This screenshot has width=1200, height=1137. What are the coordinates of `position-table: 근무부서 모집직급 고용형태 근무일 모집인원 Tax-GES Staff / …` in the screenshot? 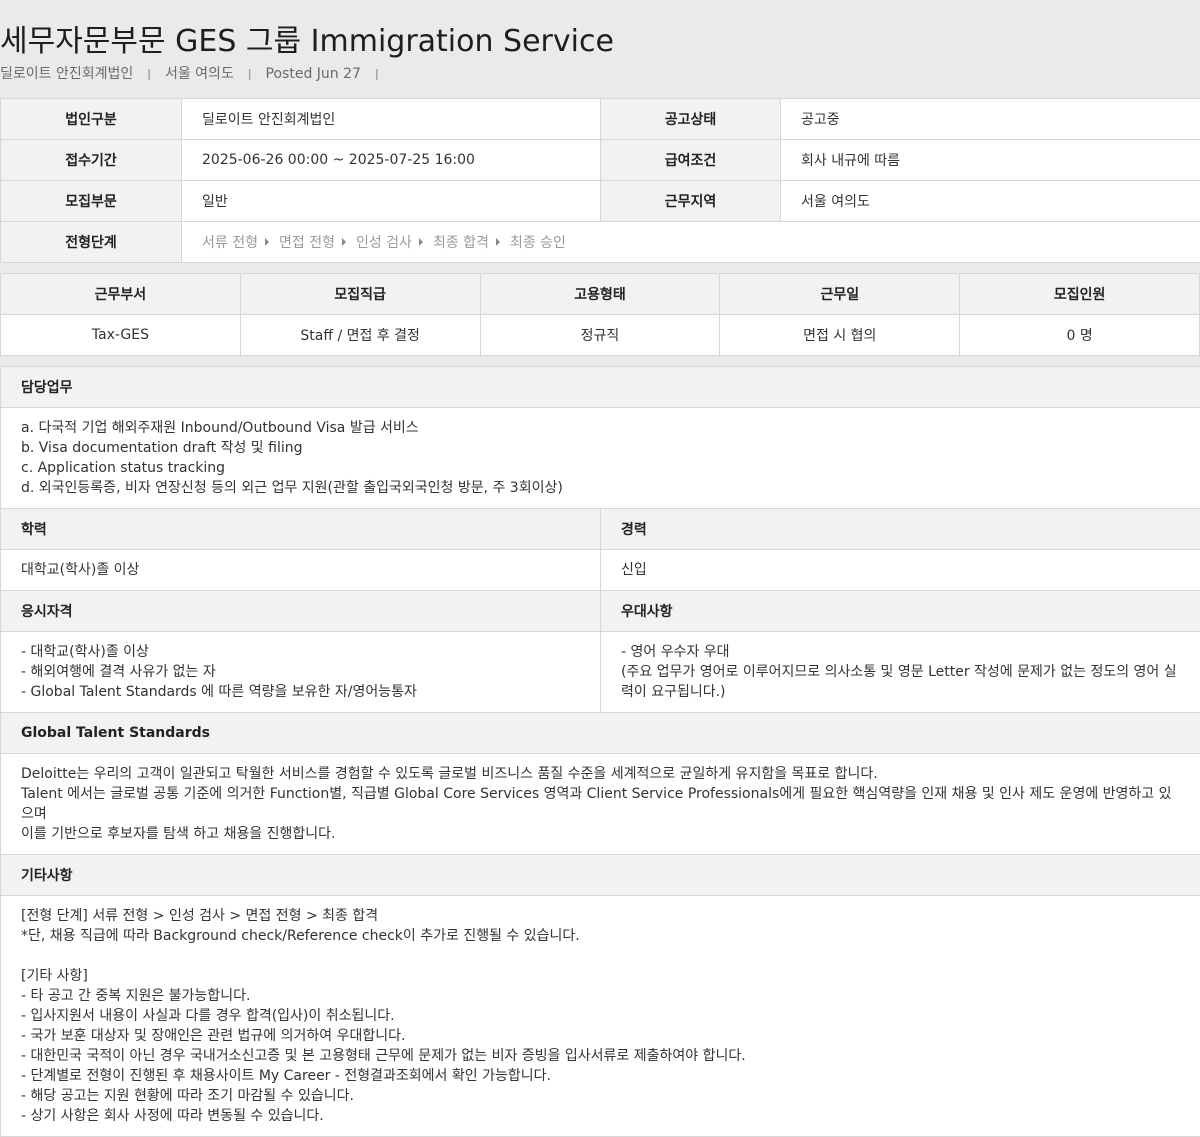 It's located at (600, 314).